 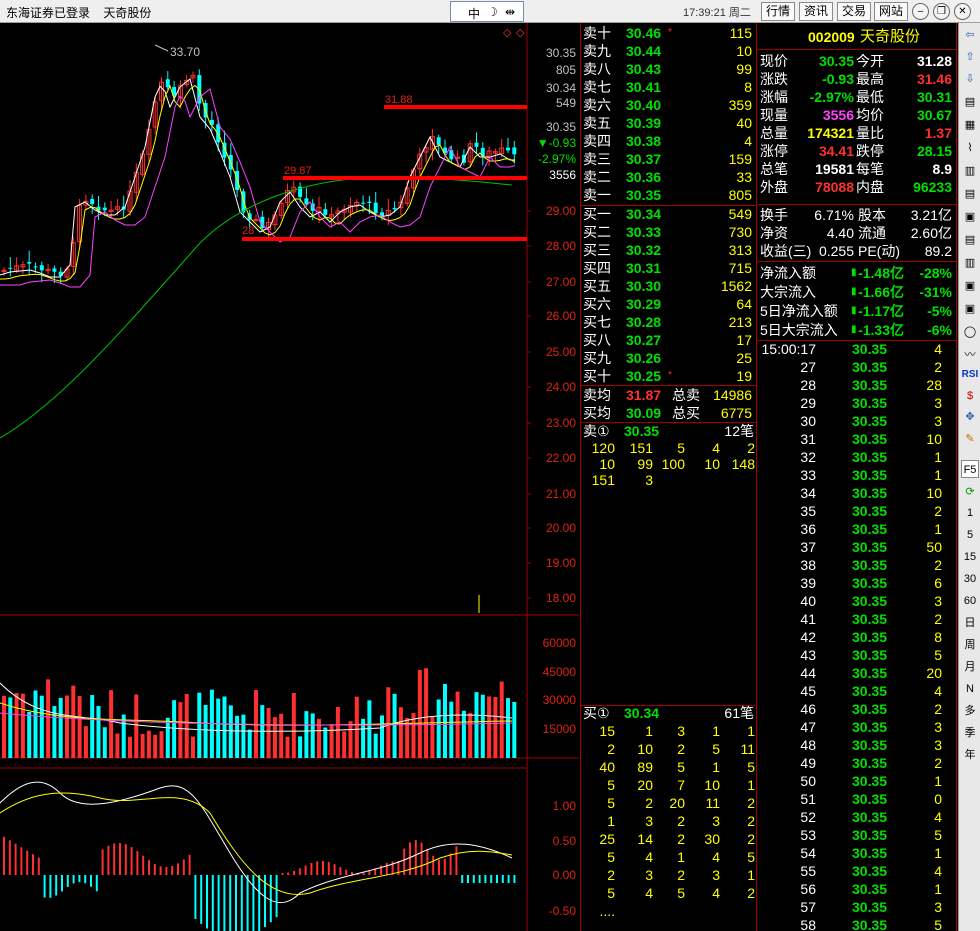 I want to click on order-book-buy-row: 买八 30.27 17, so click(x=668, y=340).